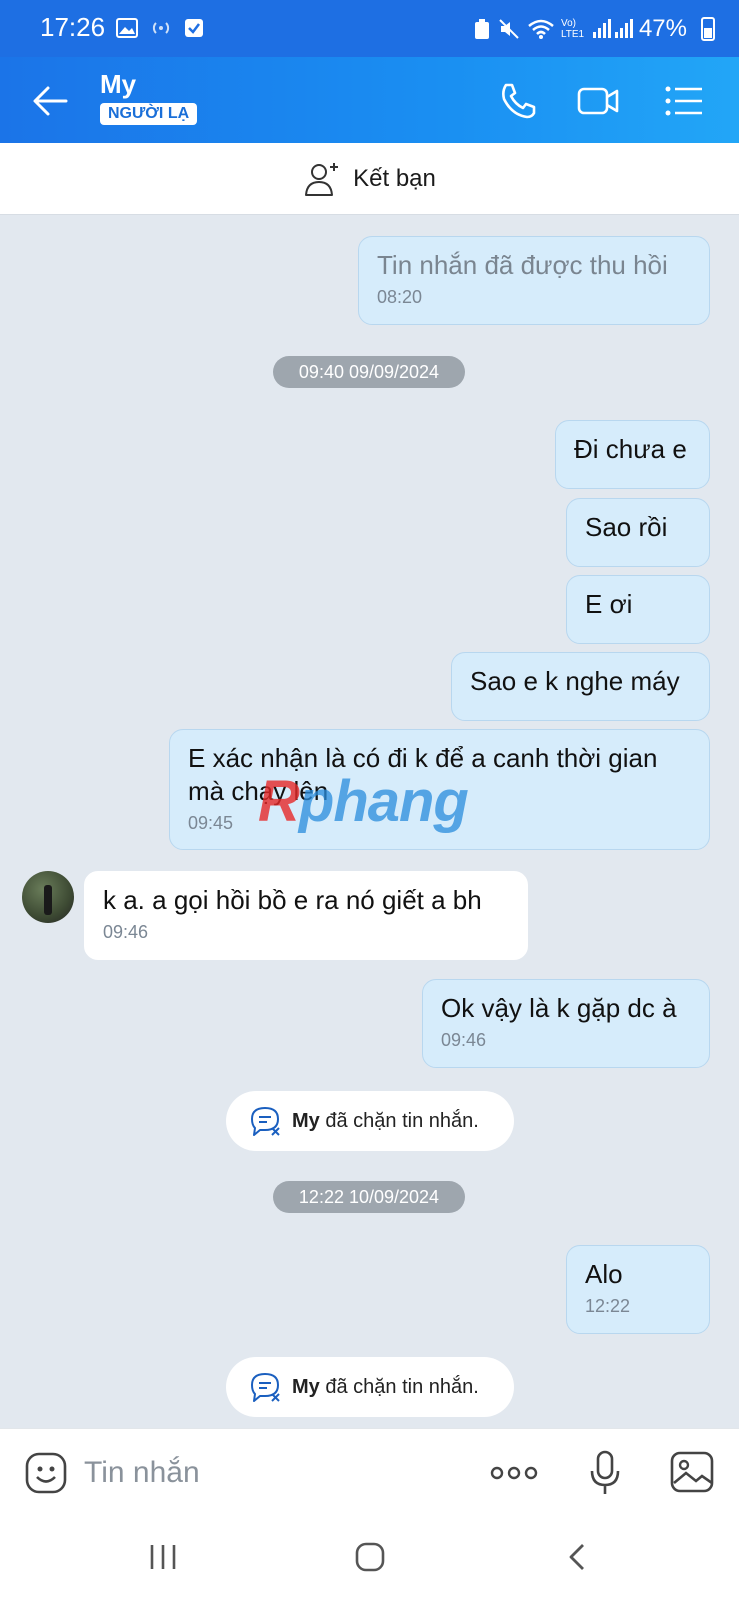 This screenshot has height=1600, width=739. What do you see at coordinates (369, 372) in the screenshot?
I see `date-separator: 09:40 09/09/2024` at bounding box center [369, 372].